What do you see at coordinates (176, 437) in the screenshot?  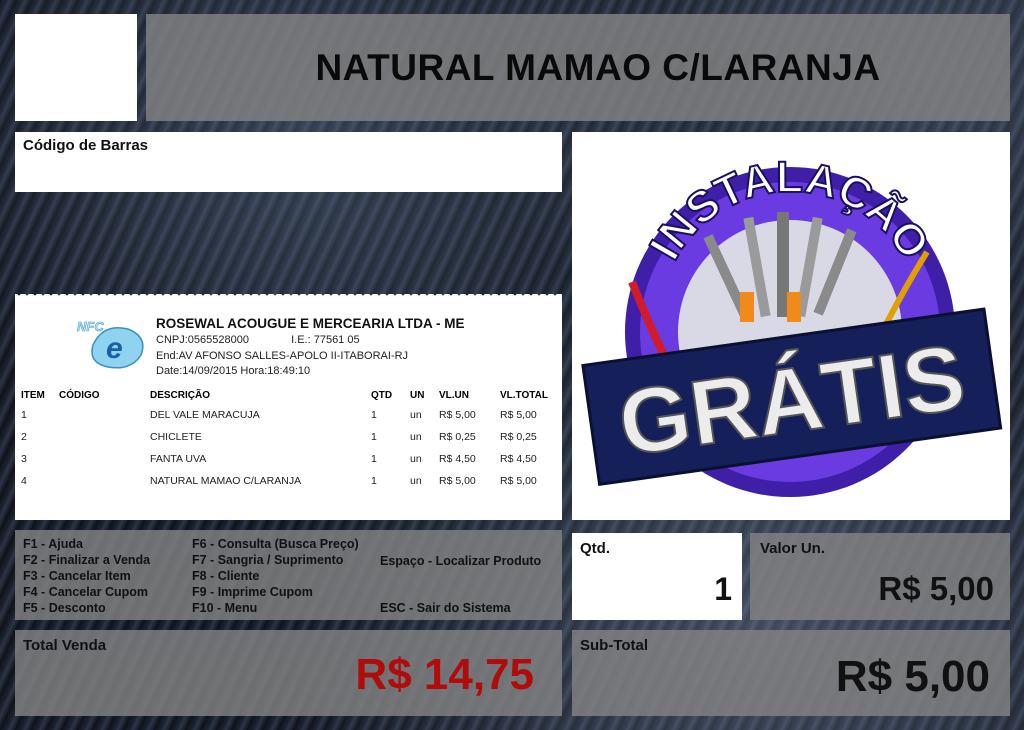 I see `cell-descricao: CHICLETE` at bounding box center [176, 437].